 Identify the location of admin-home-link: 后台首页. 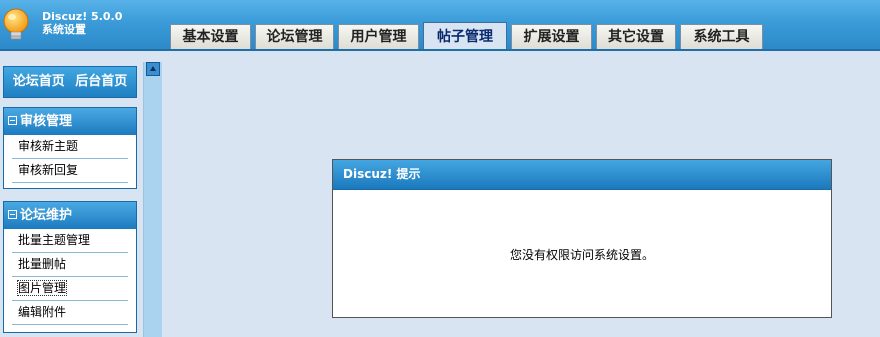
(101, 81).